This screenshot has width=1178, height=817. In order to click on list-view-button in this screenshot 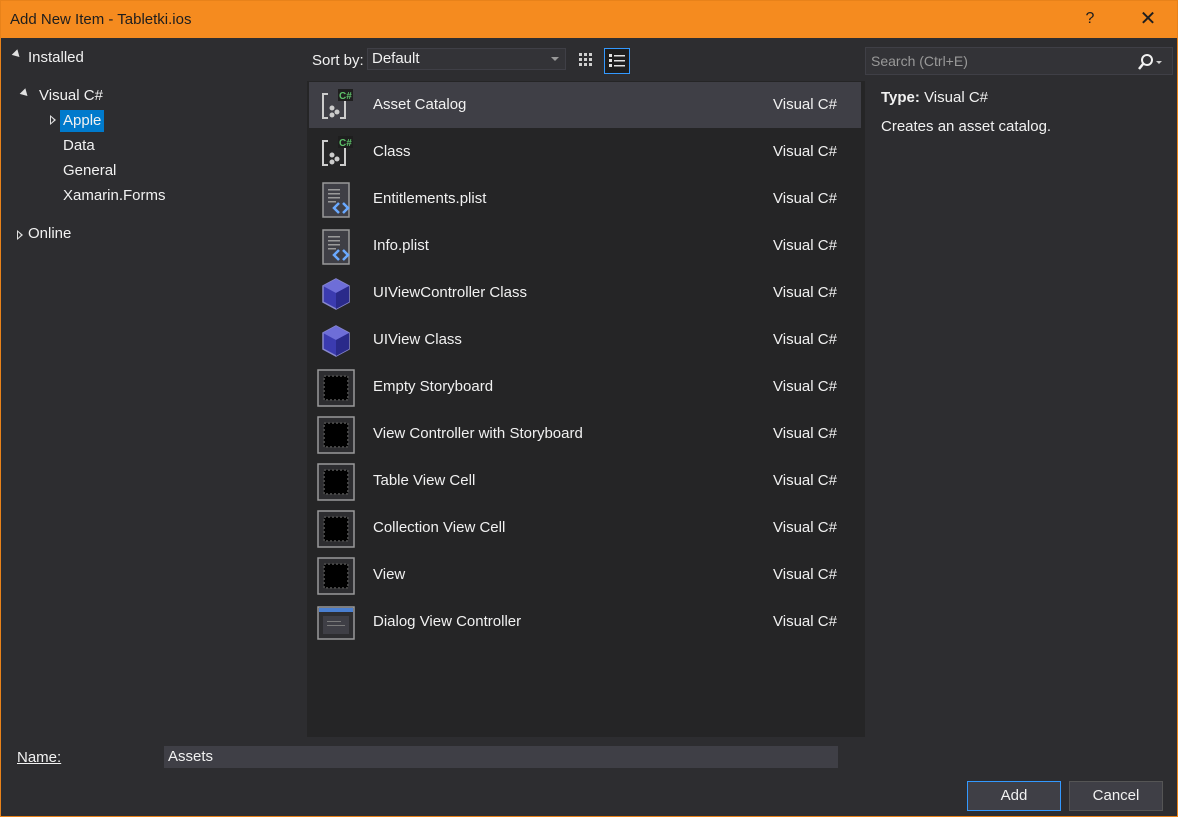, I will do `click(617, 61)`.